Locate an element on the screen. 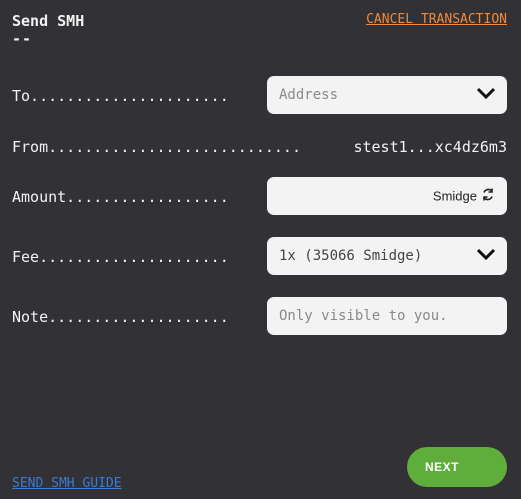 This screenshot has width=521, height=499. title-underline: -- is located at coordinates (22, 39).